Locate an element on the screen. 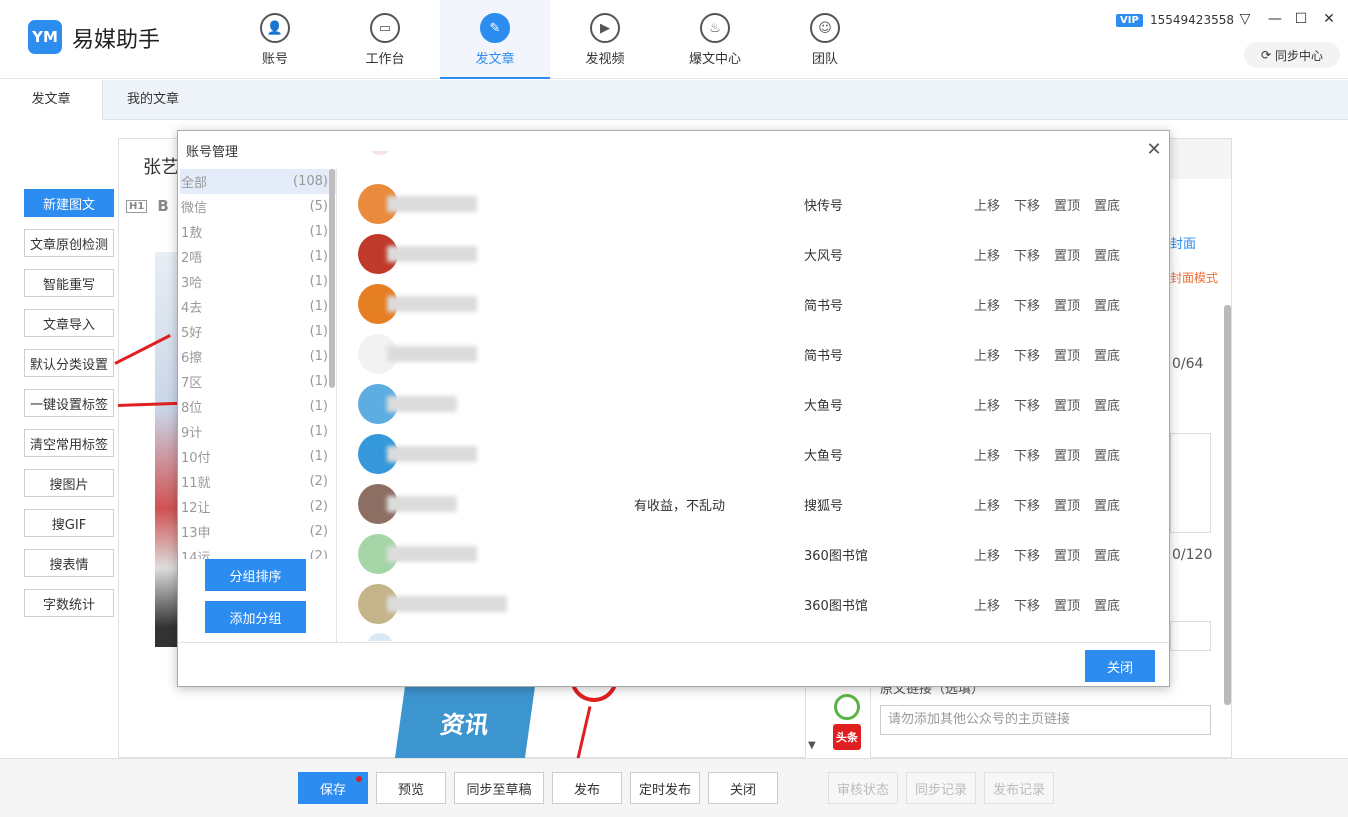 Image resolution: width=1348 pixels, height=817 pixels. tool-button: 搜表情 is located at coordinates (69, 563).